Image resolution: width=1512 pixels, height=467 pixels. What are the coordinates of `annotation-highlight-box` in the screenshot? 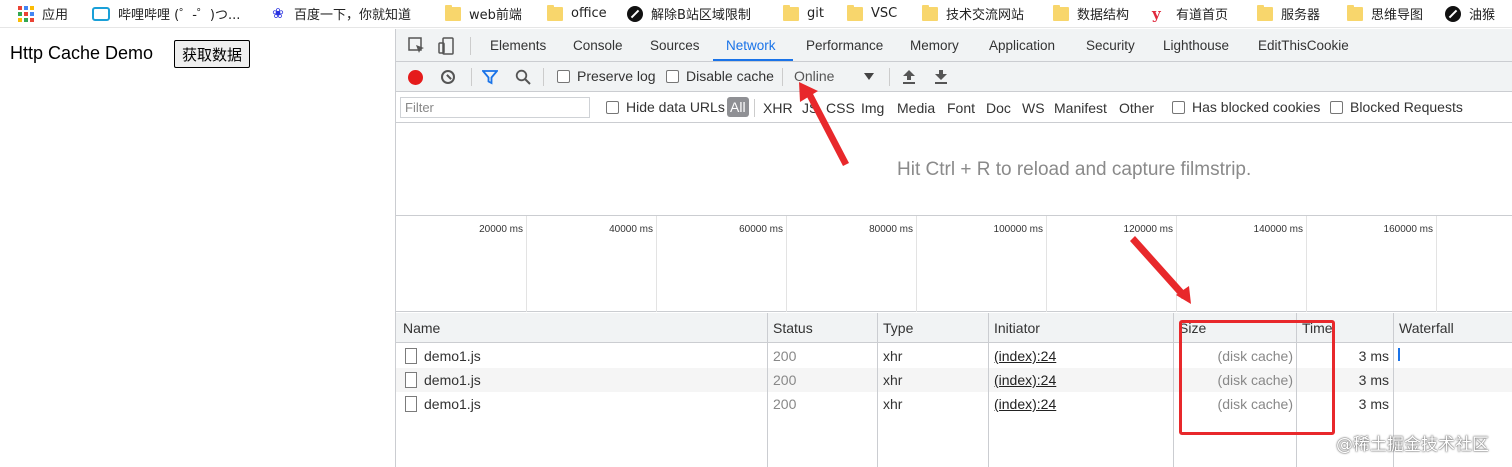 It's located at (1257, 377).